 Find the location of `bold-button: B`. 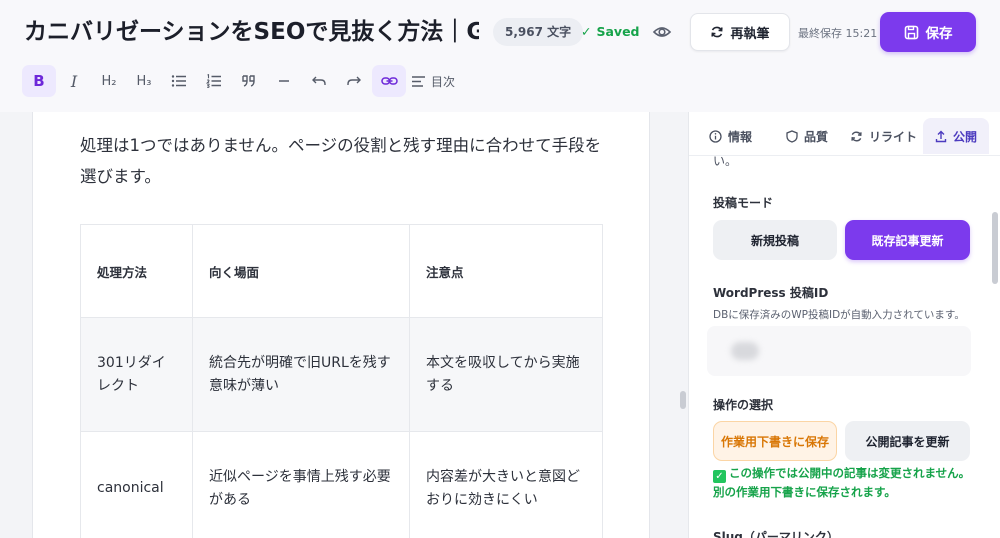

bold-button: B is located at coordinates (39, 81).